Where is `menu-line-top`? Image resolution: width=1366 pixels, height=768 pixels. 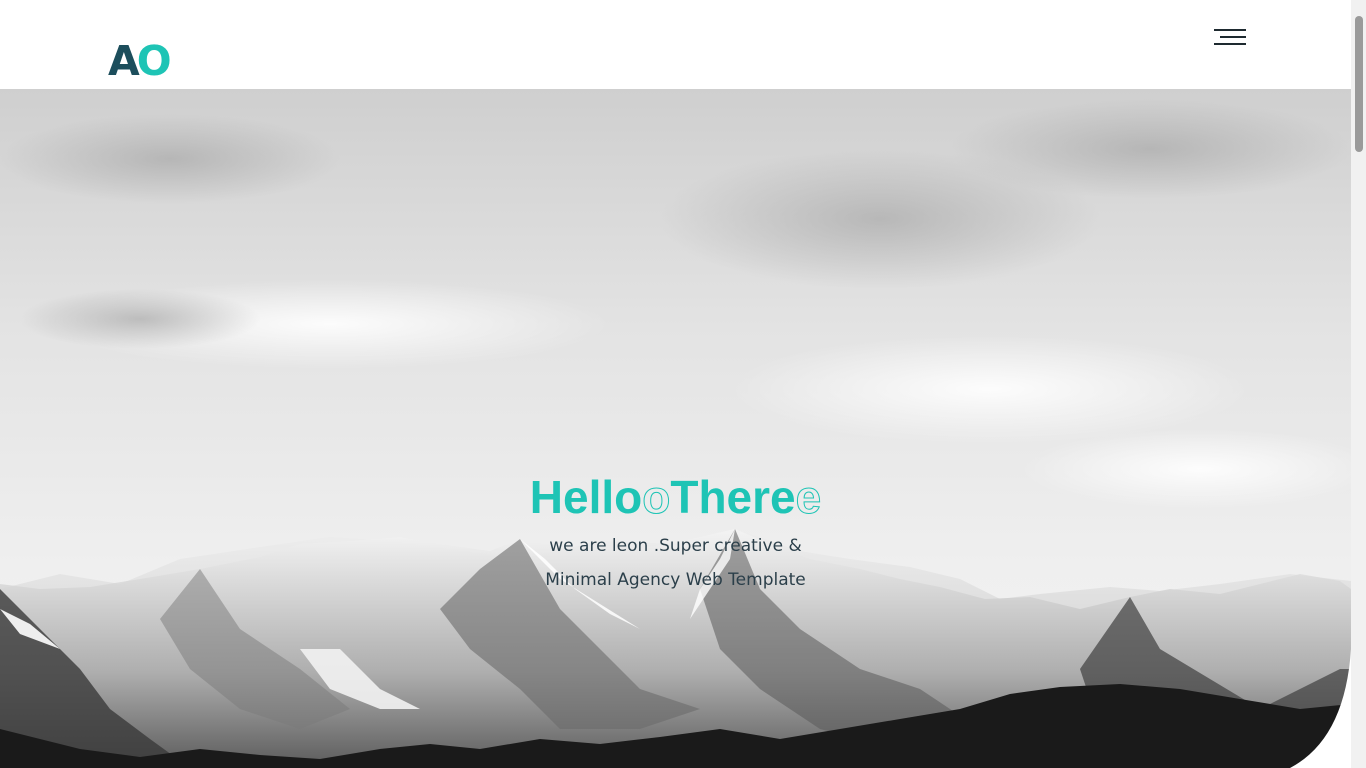 menu-line-top is located at coordinates (1230, 30).